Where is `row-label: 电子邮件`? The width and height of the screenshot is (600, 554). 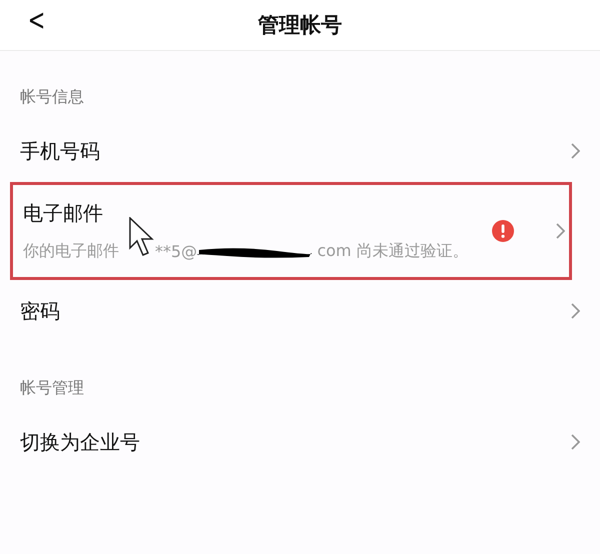 row-label: 电子邮件 is located at coordinates (63, 213).